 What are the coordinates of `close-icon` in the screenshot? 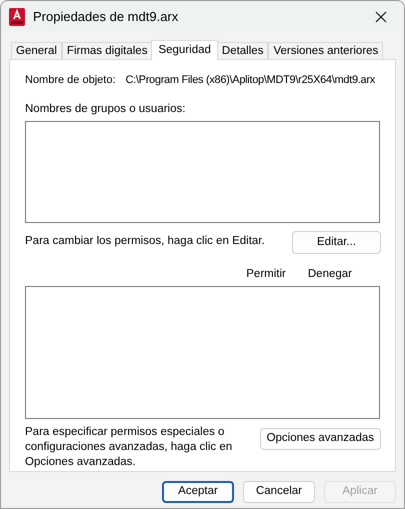 It's located at (381, 16).